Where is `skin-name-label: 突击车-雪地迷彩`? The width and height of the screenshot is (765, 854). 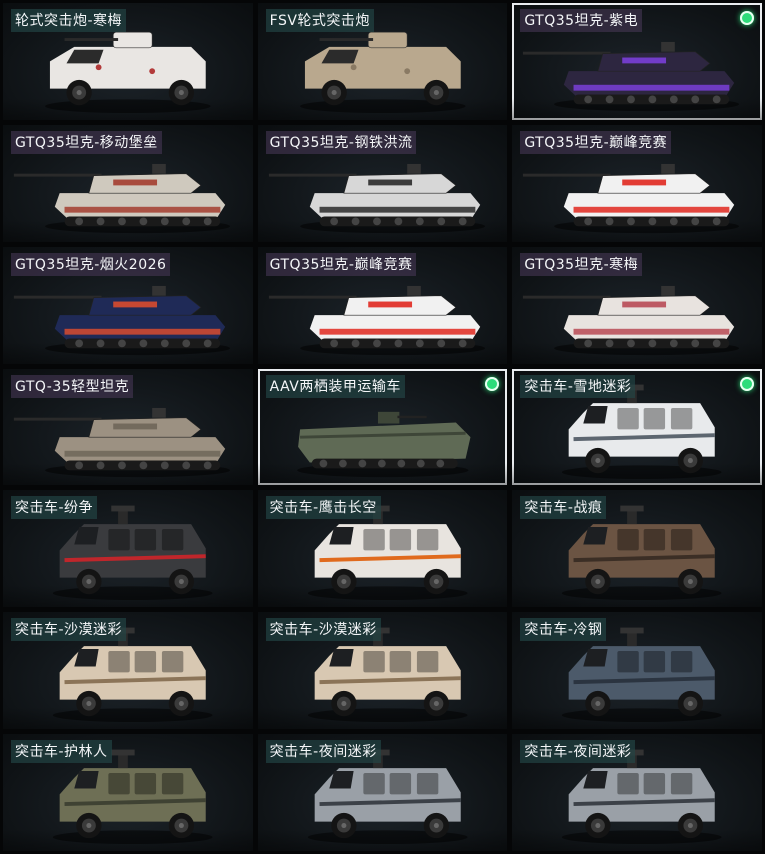
skin-name-label: 突击车-雪地迷彩 is located at coordinates (578, 386).